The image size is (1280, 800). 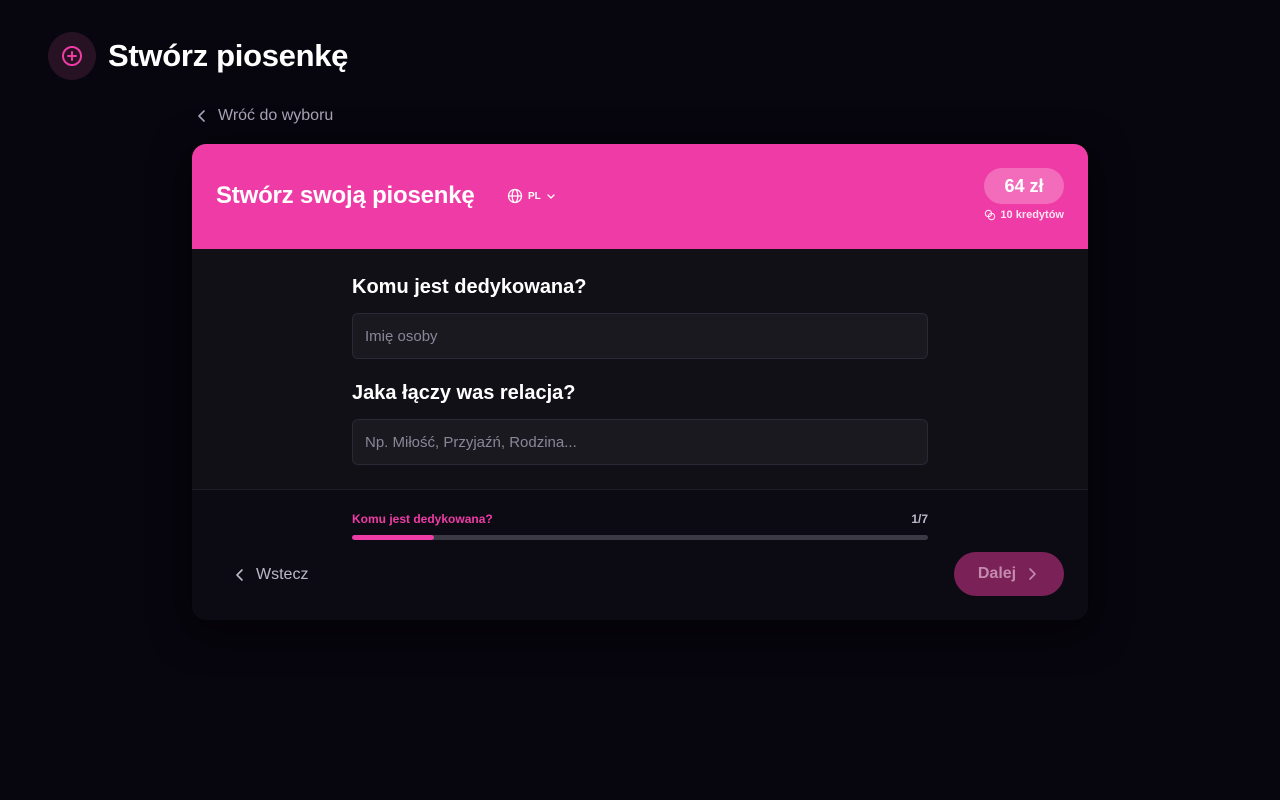 What do you see at coordinates (1032, 215) in the screenshot?
I see `credits-label: 10 kredytów` at bounding box center [1032, 215].